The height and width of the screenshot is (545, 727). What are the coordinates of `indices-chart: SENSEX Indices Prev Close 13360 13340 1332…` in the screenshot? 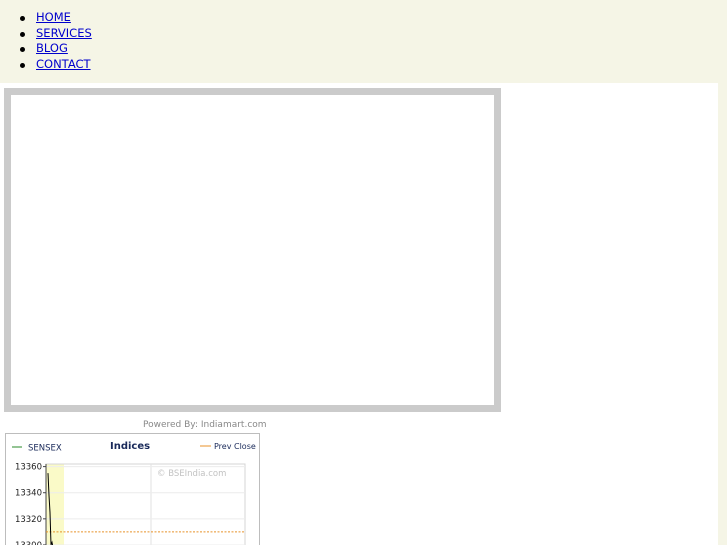 It's located at (134, 493).